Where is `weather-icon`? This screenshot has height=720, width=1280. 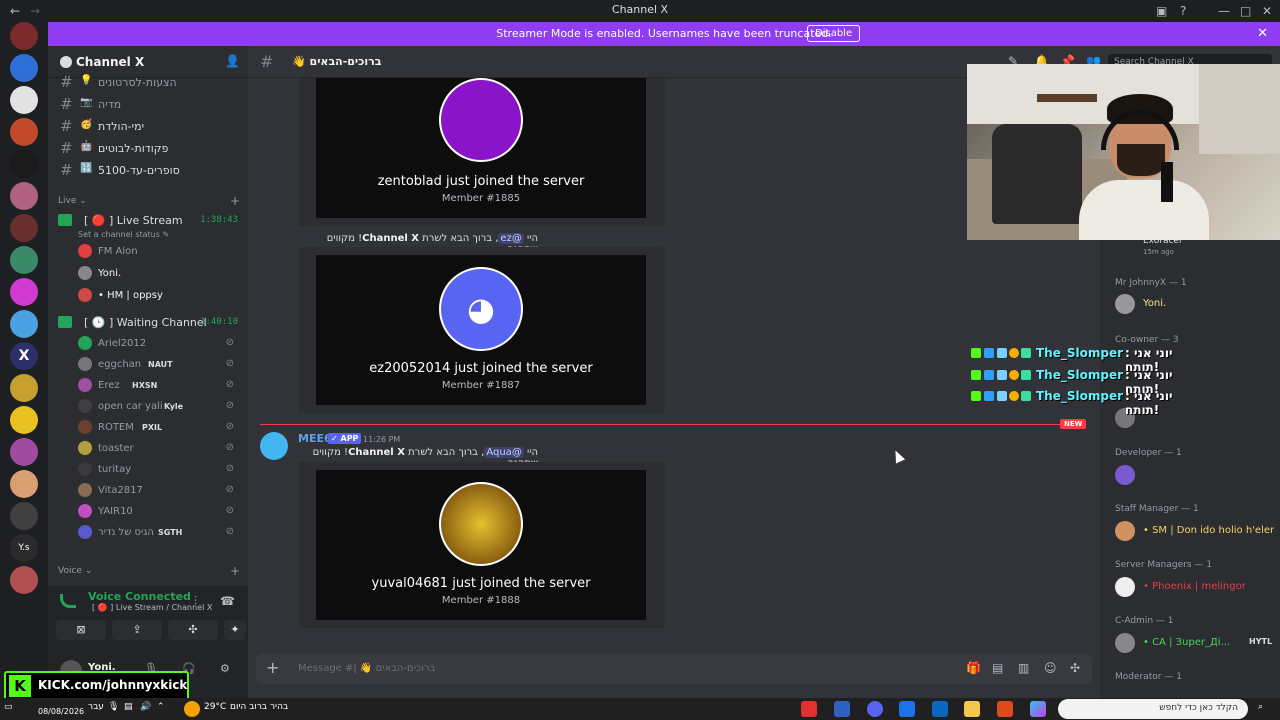 weather-icon is located at coordinates (192, 709).